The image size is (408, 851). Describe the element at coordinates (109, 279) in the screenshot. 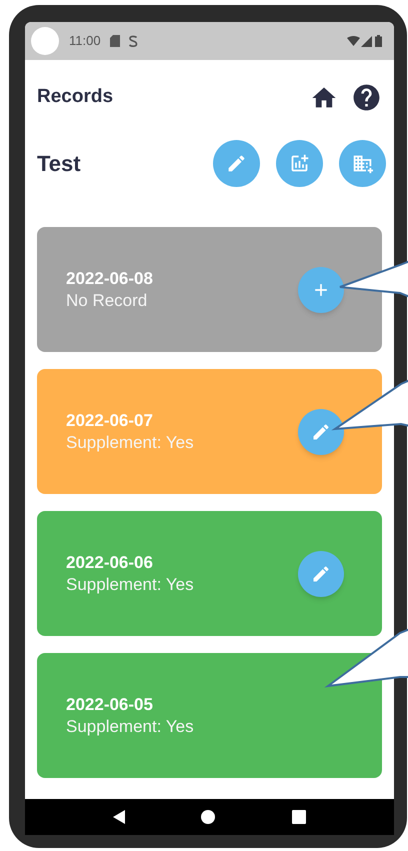

I see `record-date: 2022-06-08` at that location.